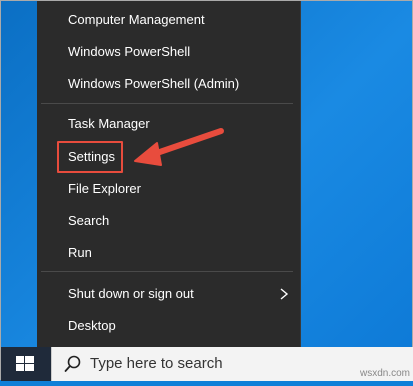  Describe the element at coordinates (384, 373) in the screenshot. I see `watermark-text: wsxdn.com` at that location.